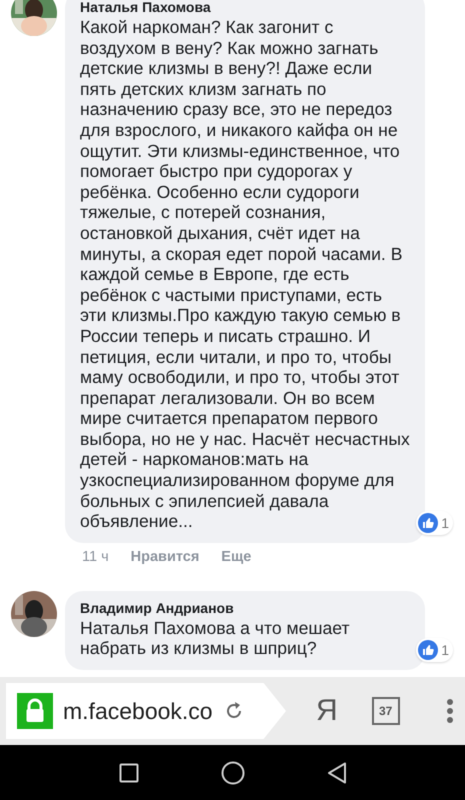 The width and height of the screenshot is (465, 800). Describe the element at coordinates (336, 773) in the screenshot. I see `back-icon` at that location.